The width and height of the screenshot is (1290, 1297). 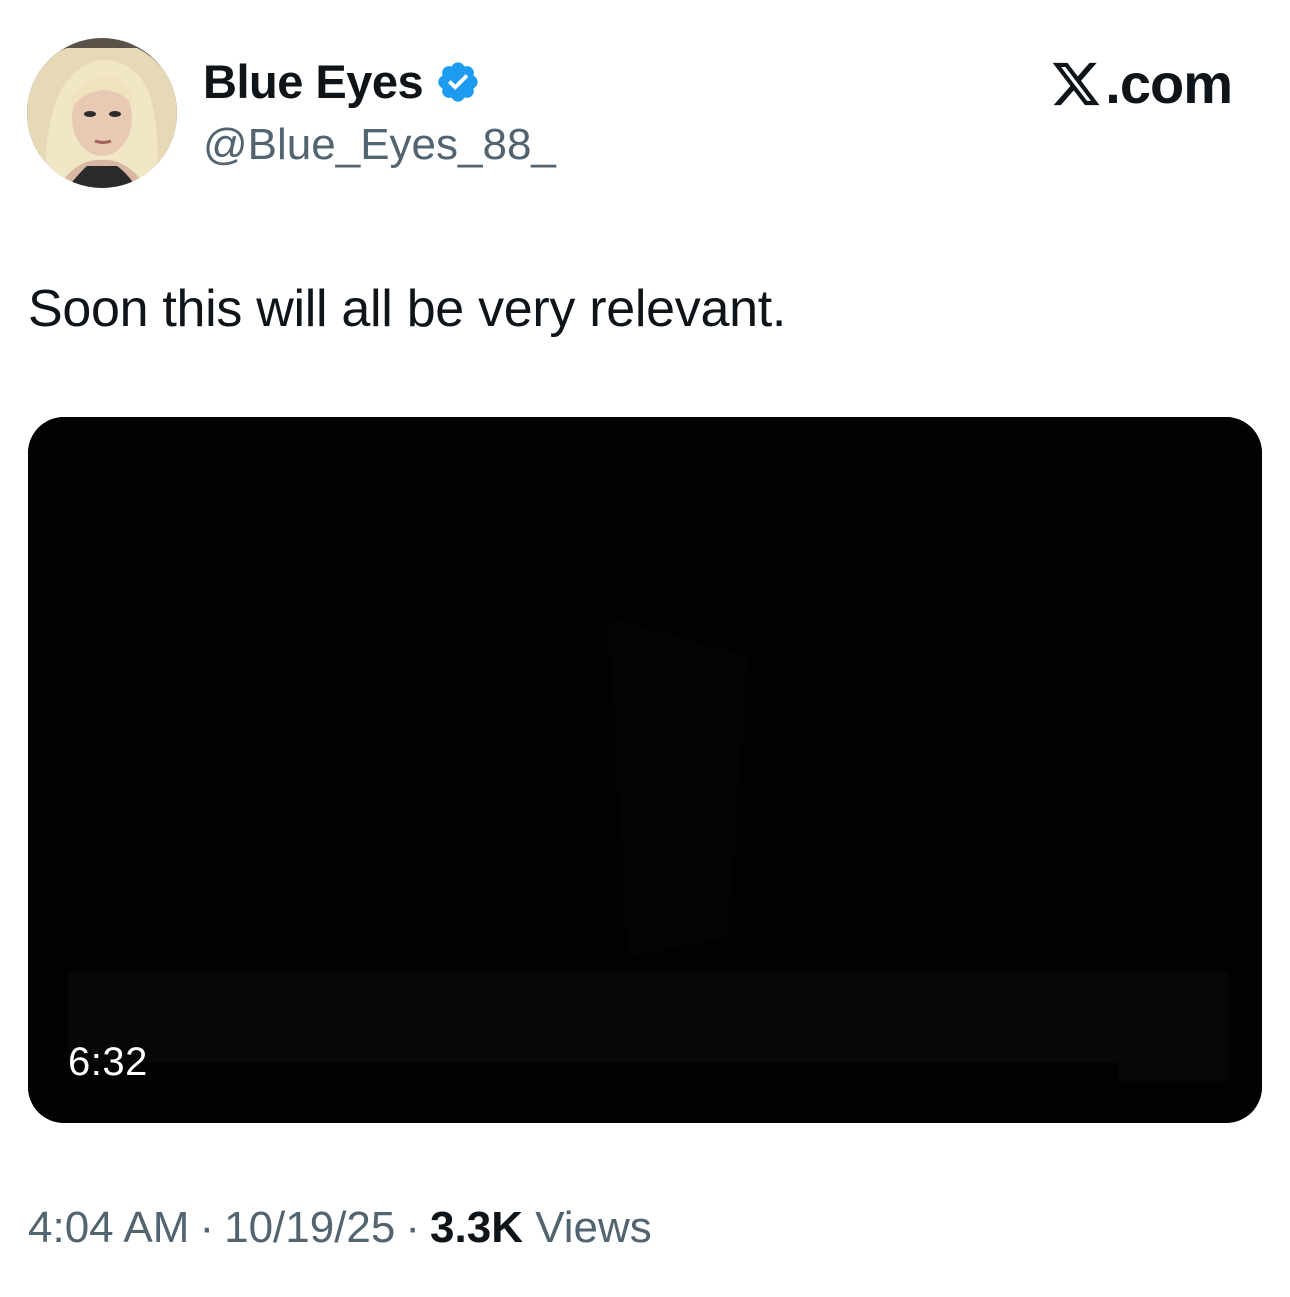 What do you see at coordinates (313, 82) in the screenshot?
I see `author-display-name: Blue Eyes` at bounding box center [313, 82].